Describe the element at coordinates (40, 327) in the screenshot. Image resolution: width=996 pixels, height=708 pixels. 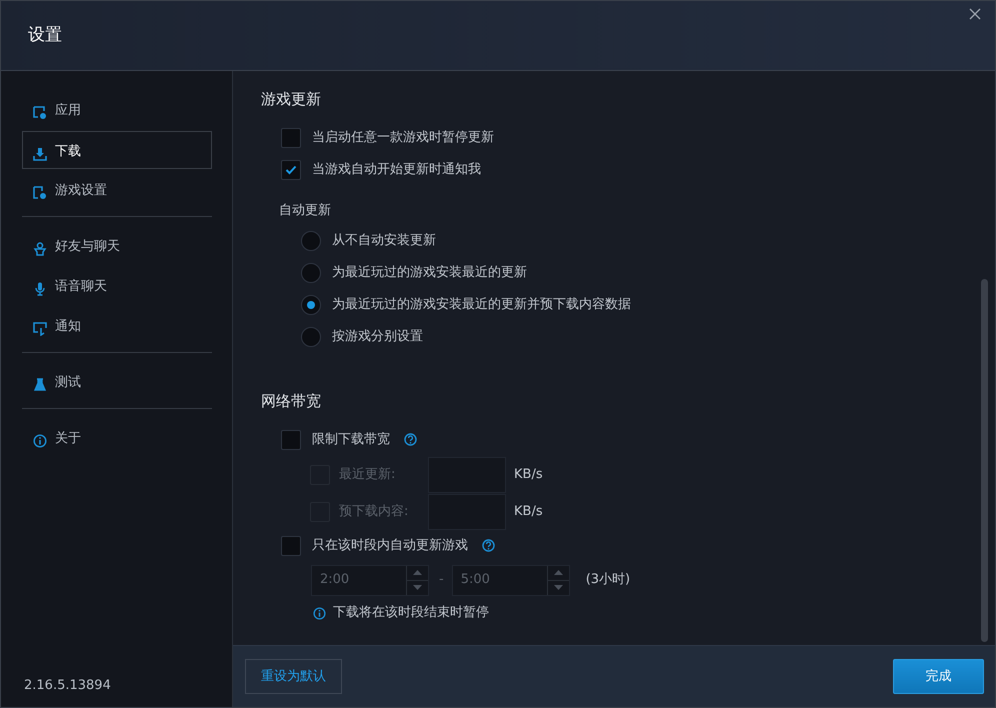
I see `notification-icon` at that location.